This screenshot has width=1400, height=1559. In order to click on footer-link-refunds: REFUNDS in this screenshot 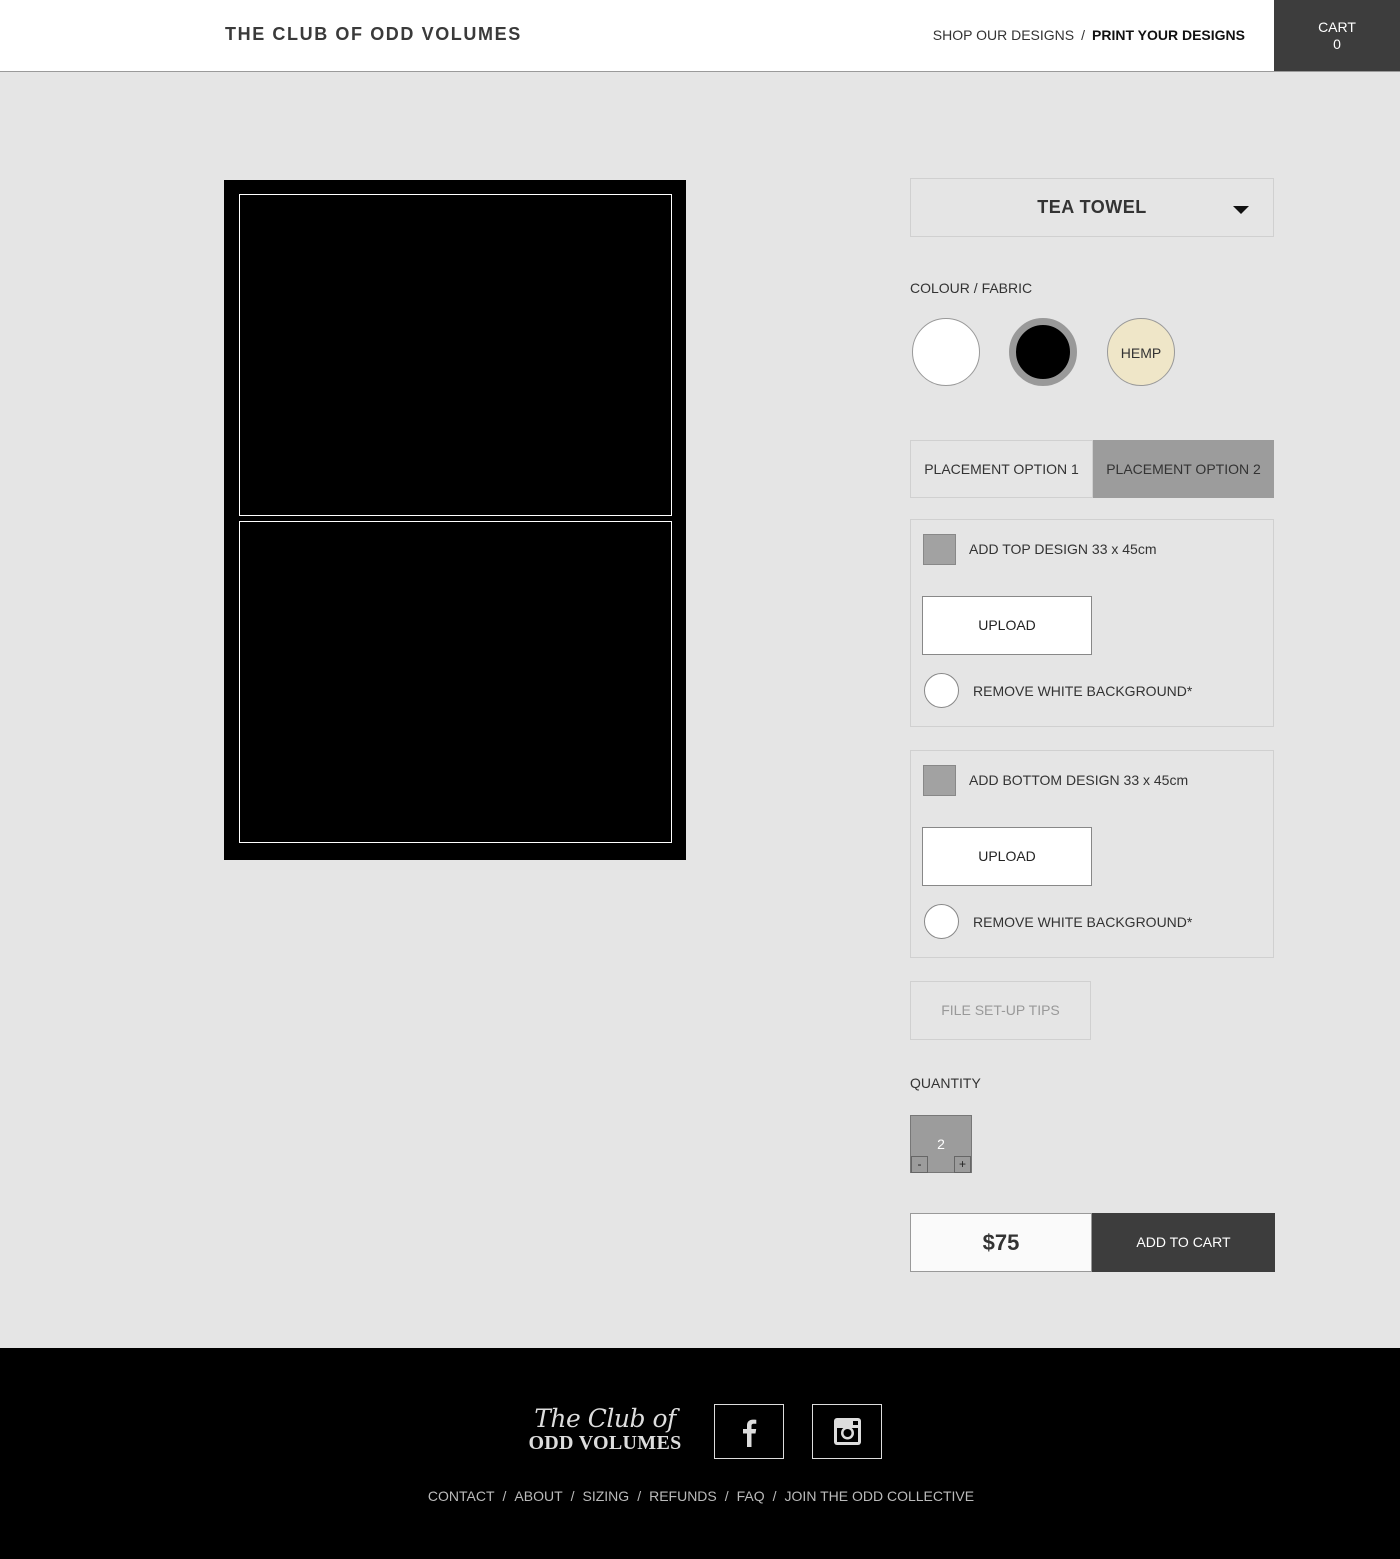, I will do `click(683, 1496)`.